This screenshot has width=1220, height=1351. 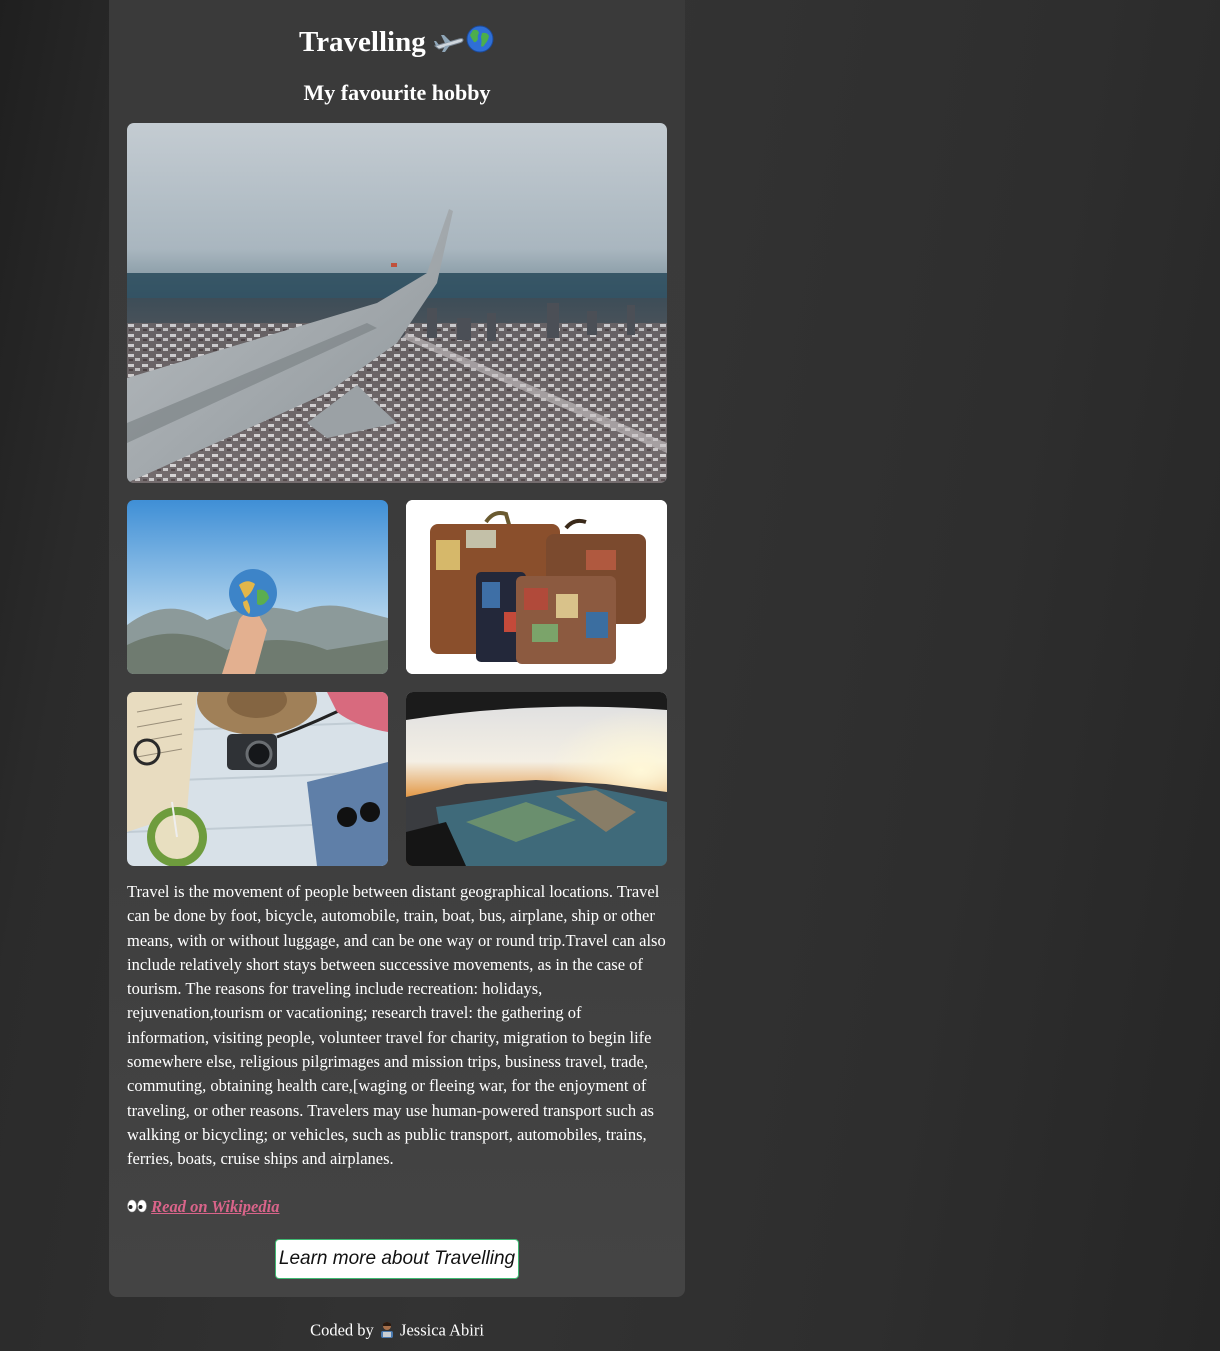 What do you see at coordinates (257, 587) in the screenshot?
I see `gallery-image-globe` at bounding box center [257, 587].